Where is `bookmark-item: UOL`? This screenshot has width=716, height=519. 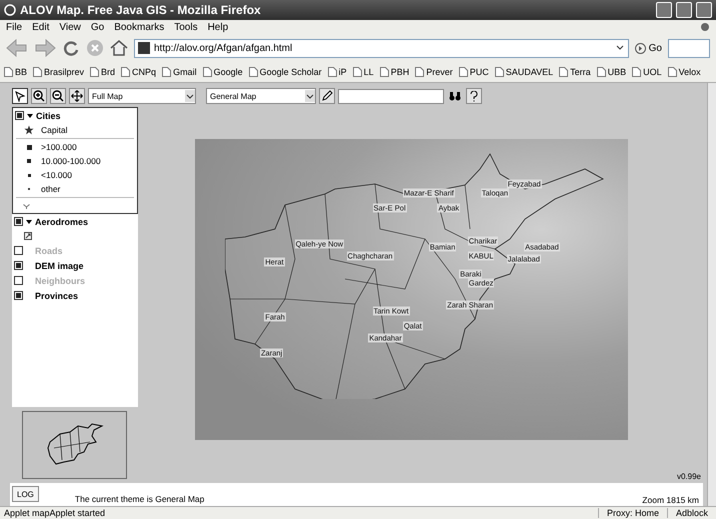 bookmark-item: UOL is located at coordinates (647, 72).